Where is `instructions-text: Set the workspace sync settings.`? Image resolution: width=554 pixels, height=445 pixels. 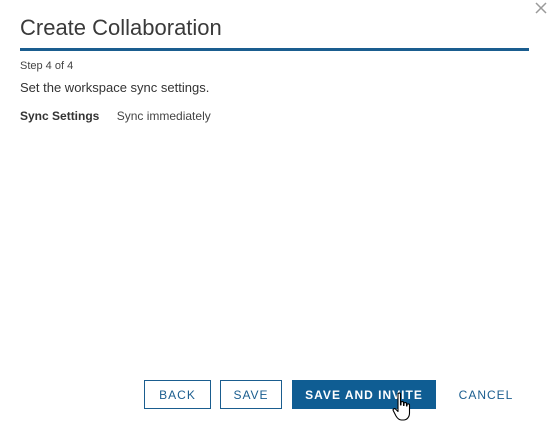 instructions-text: Set the workspace sync settings. is located at coordinates (115, 87).